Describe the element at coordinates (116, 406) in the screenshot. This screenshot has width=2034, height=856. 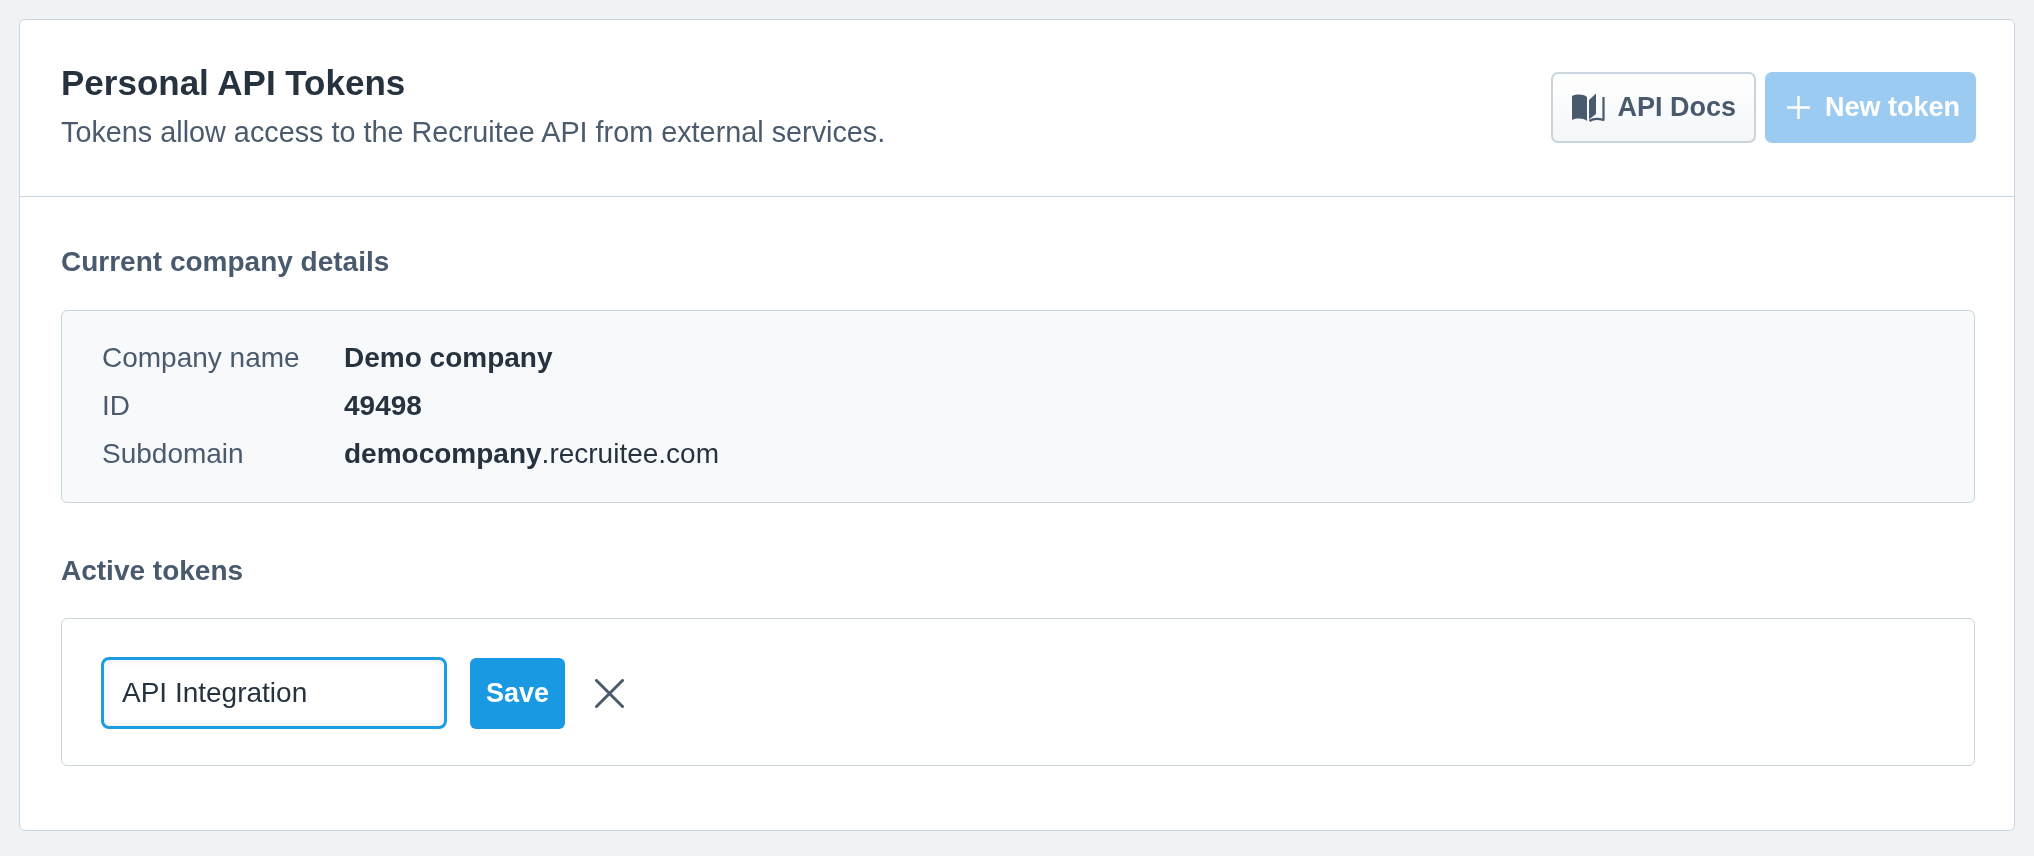
I see `field-label: ID` at that location.